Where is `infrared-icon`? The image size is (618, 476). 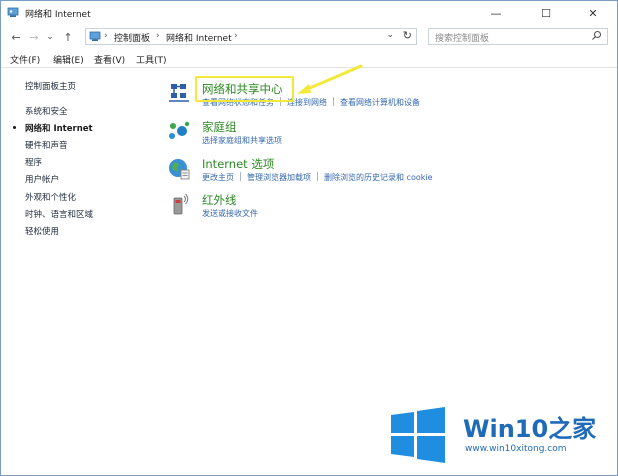 infrared-icon is located at coordinates (181, 204).